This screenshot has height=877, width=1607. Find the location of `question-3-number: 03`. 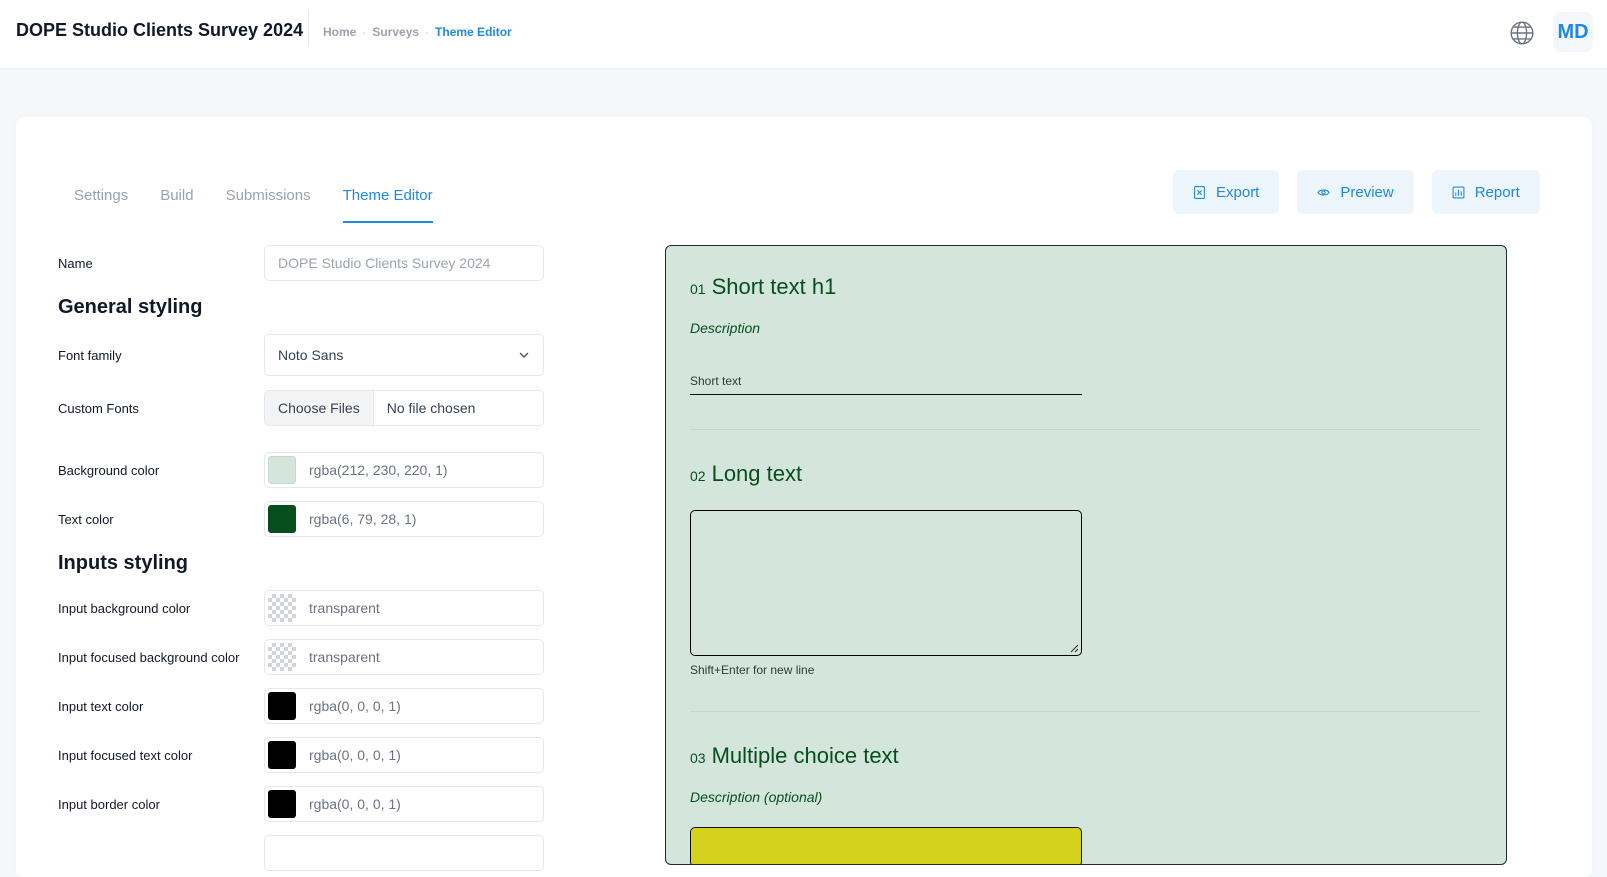

question-3-number: 03 is located at coordinates (698, 758).